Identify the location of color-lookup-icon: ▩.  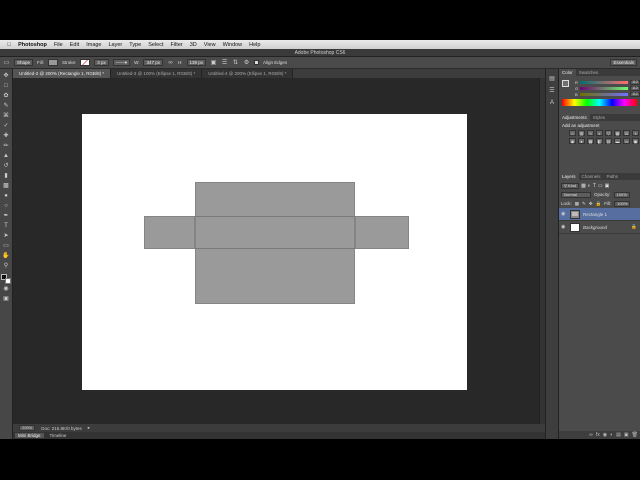
(590, 141).